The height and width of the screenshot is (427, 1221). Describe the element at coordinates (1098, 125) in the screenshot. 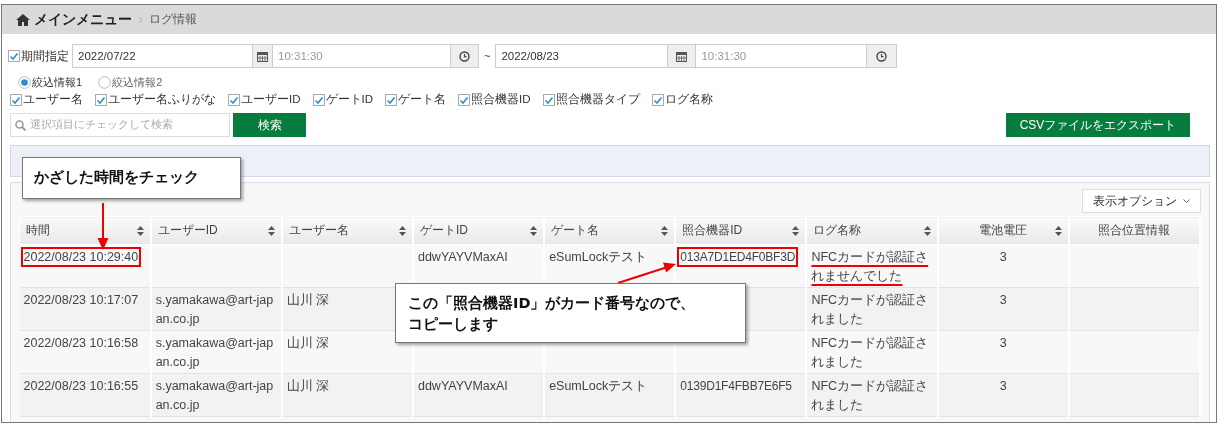

I see `export-button: CSVファイルをエクスポート` at that location.